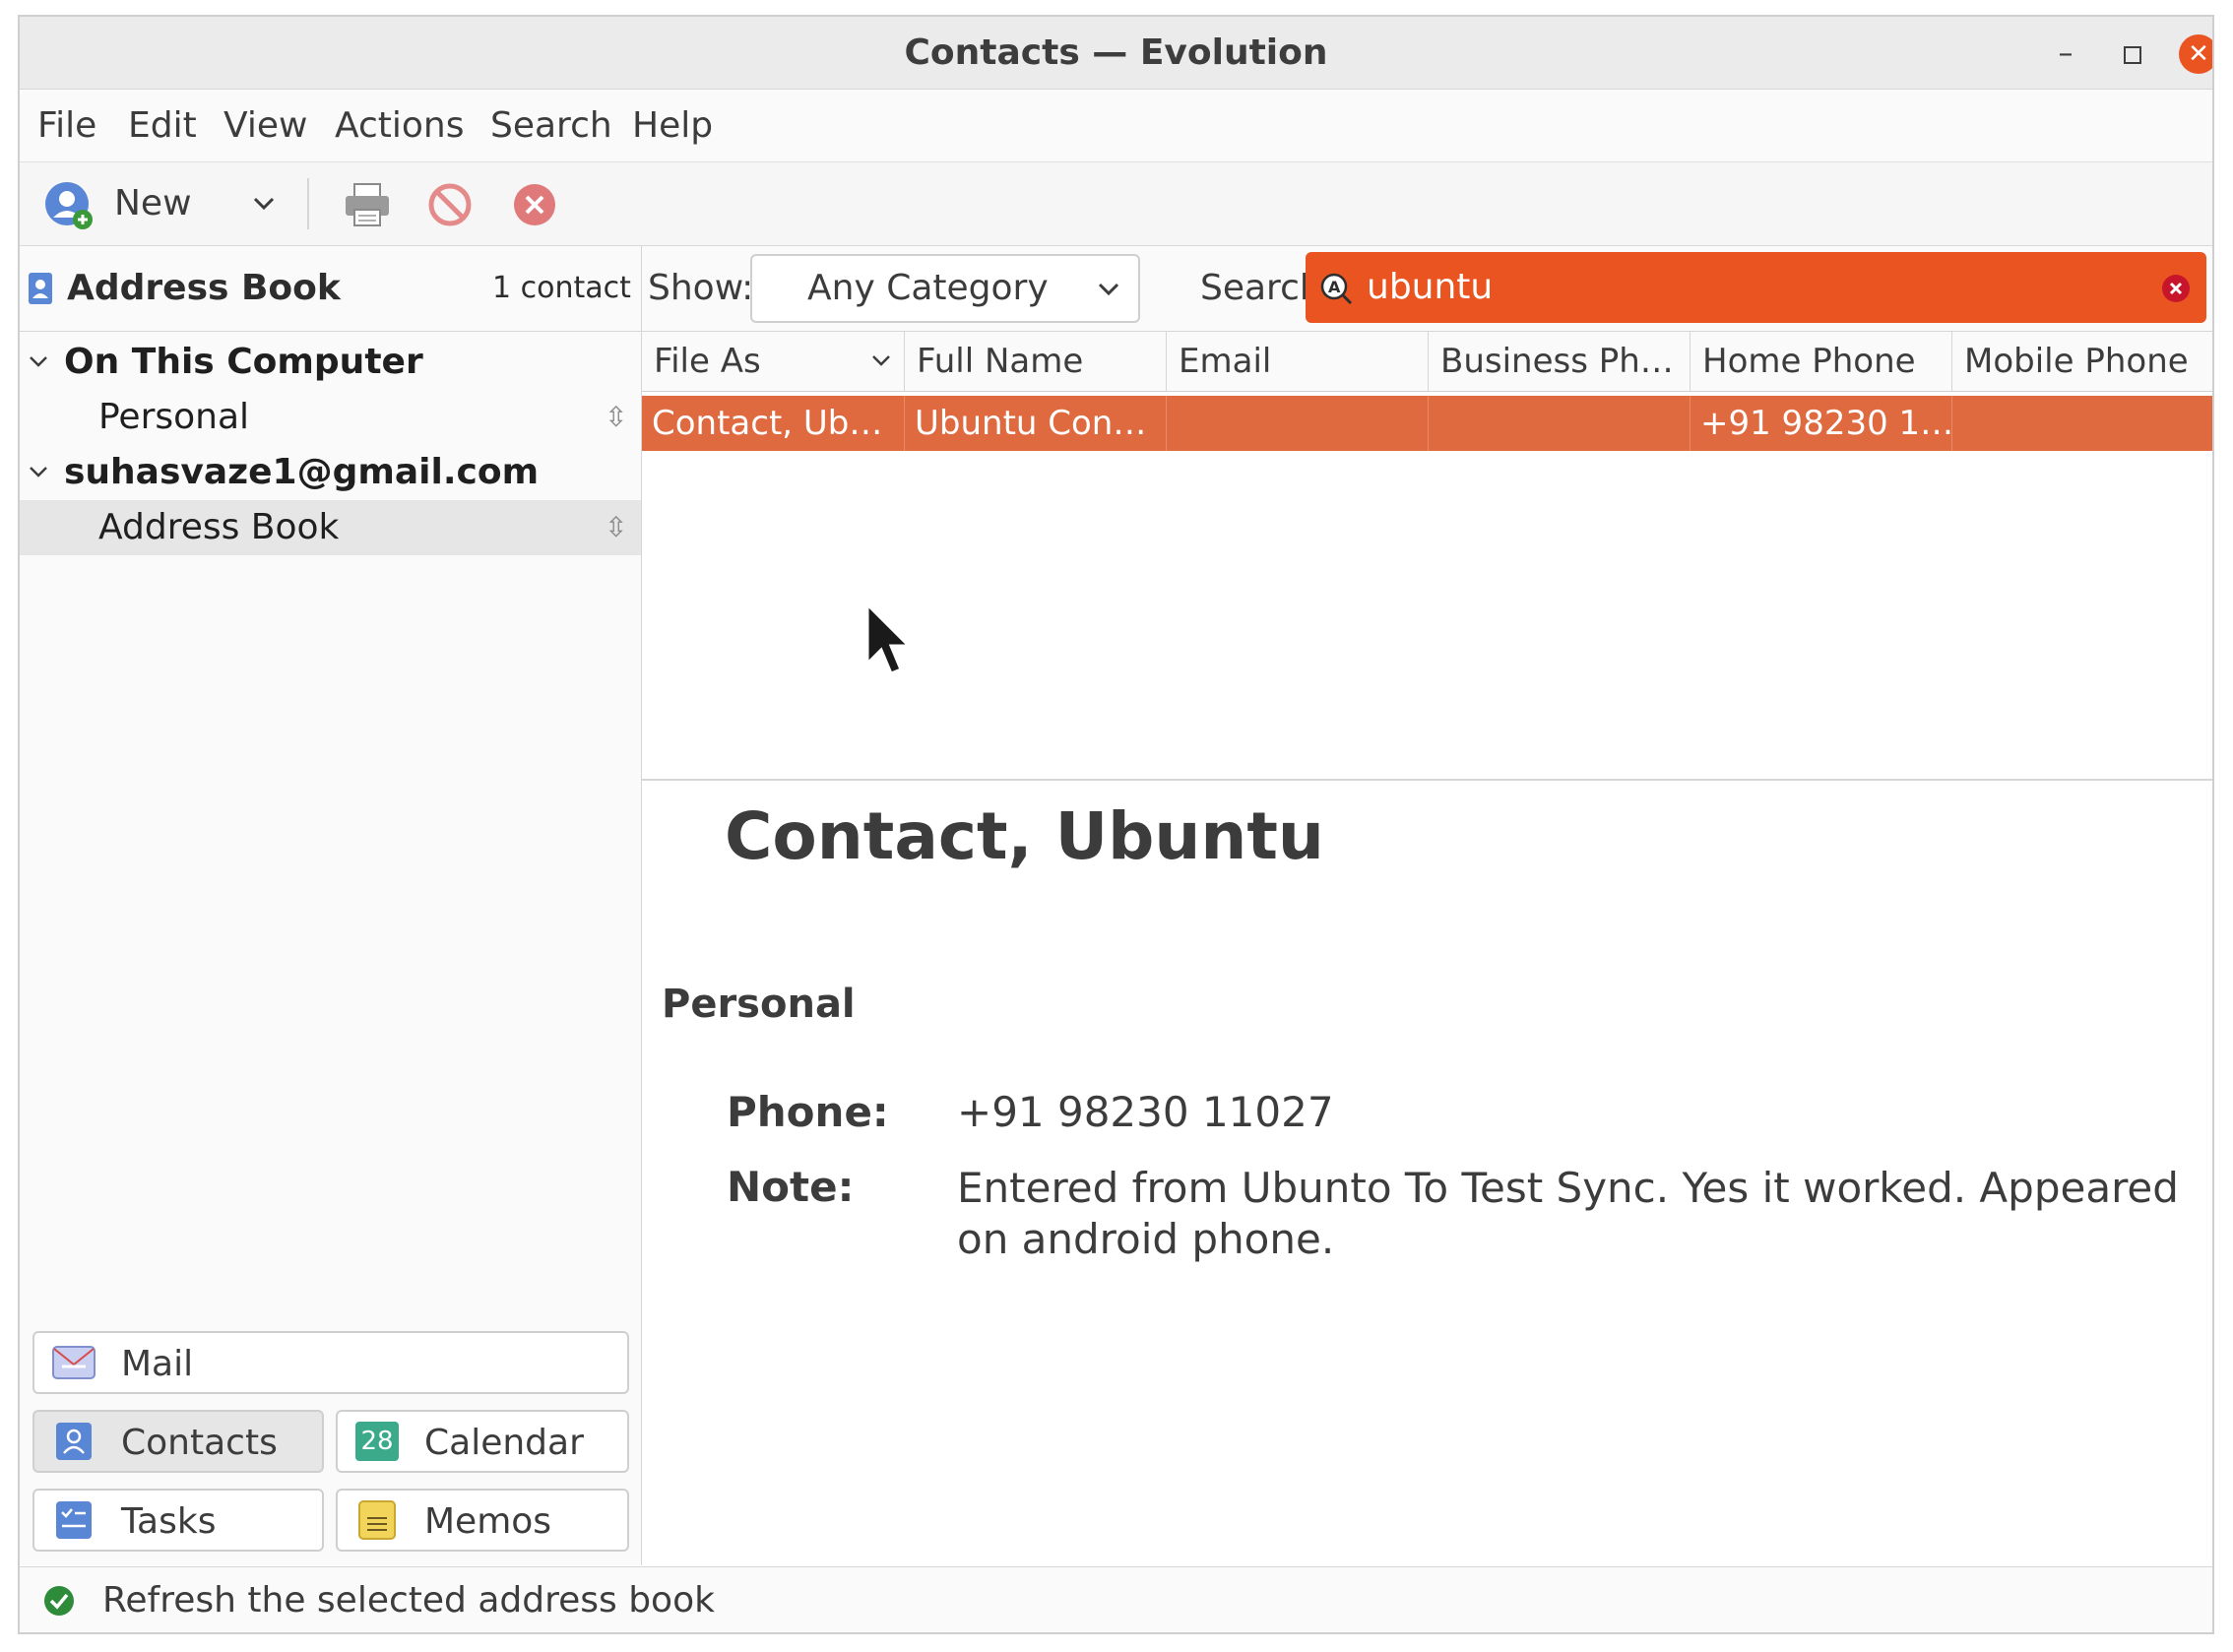 The height and width of the screenshot is (1652, 2233). Describe the element at coordinates (1116, 204) in the screenshot. I see `toolbar: New` at that location.